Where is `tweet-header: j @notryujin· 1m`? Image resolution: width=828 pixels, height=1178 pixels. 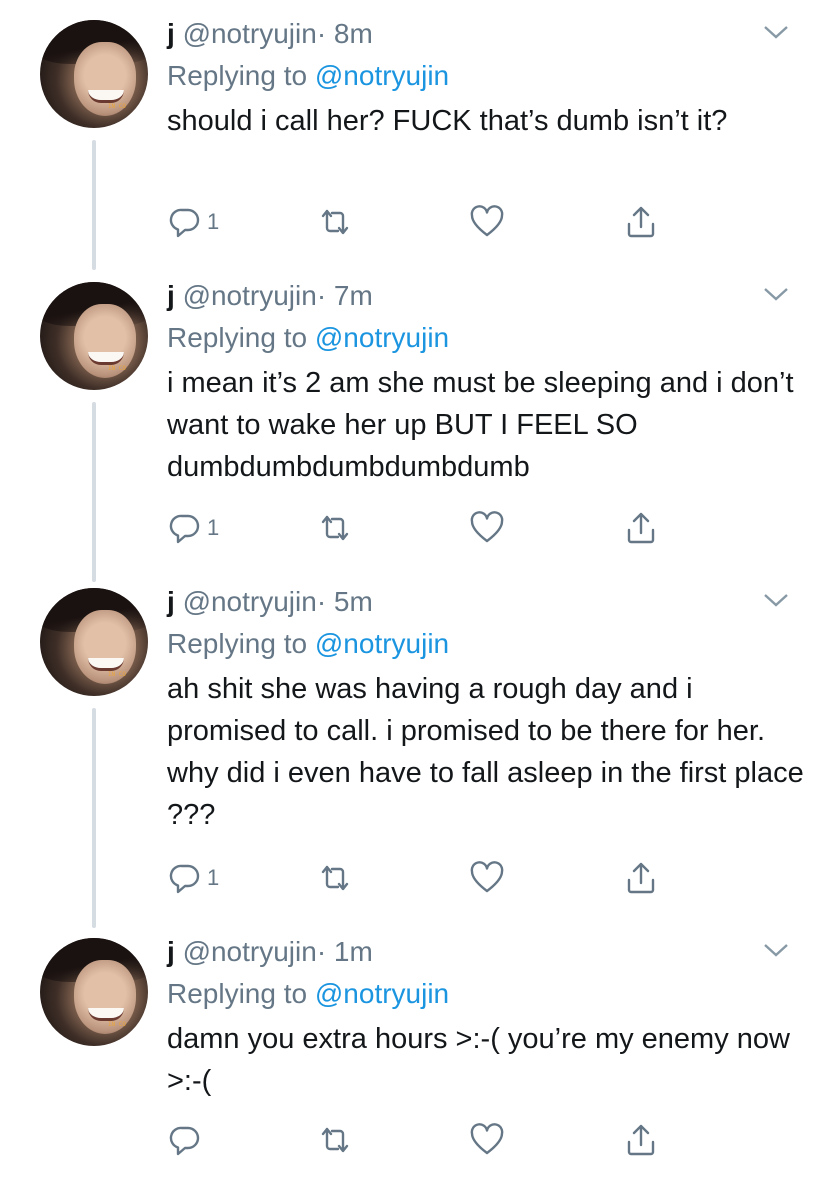
tweet-header: j @notryujin· 1m is located at coordinates (270, 952).